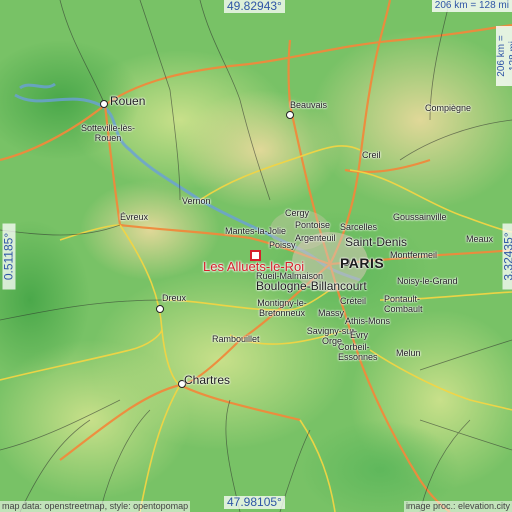  What do you see at coordinates (427, 281) in the screenshot?
I see `place-noisy: Noisy-le-Grand` at bounding box center [427, 281].